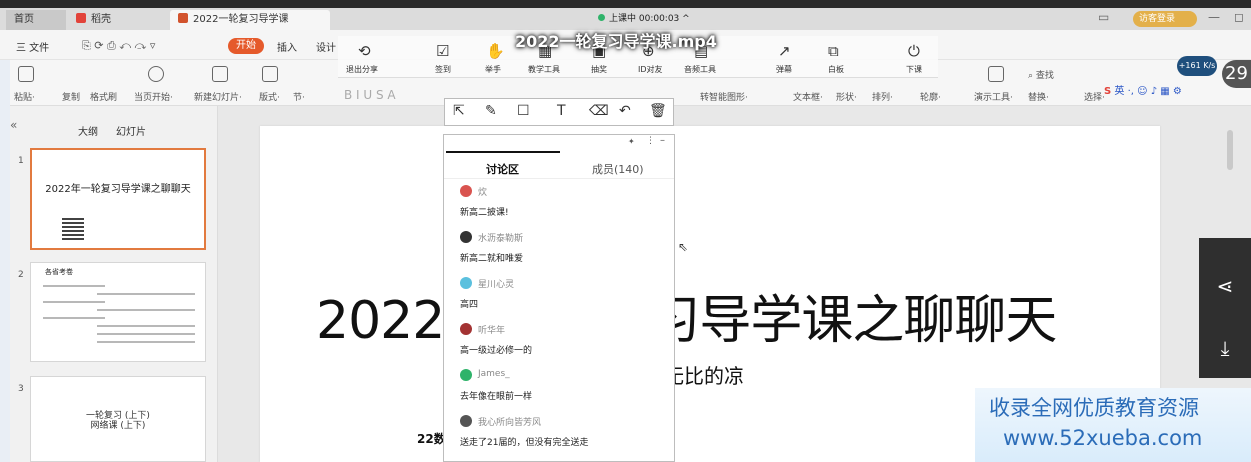  I want to click on checkin-button: 签到, so click(443, 69).